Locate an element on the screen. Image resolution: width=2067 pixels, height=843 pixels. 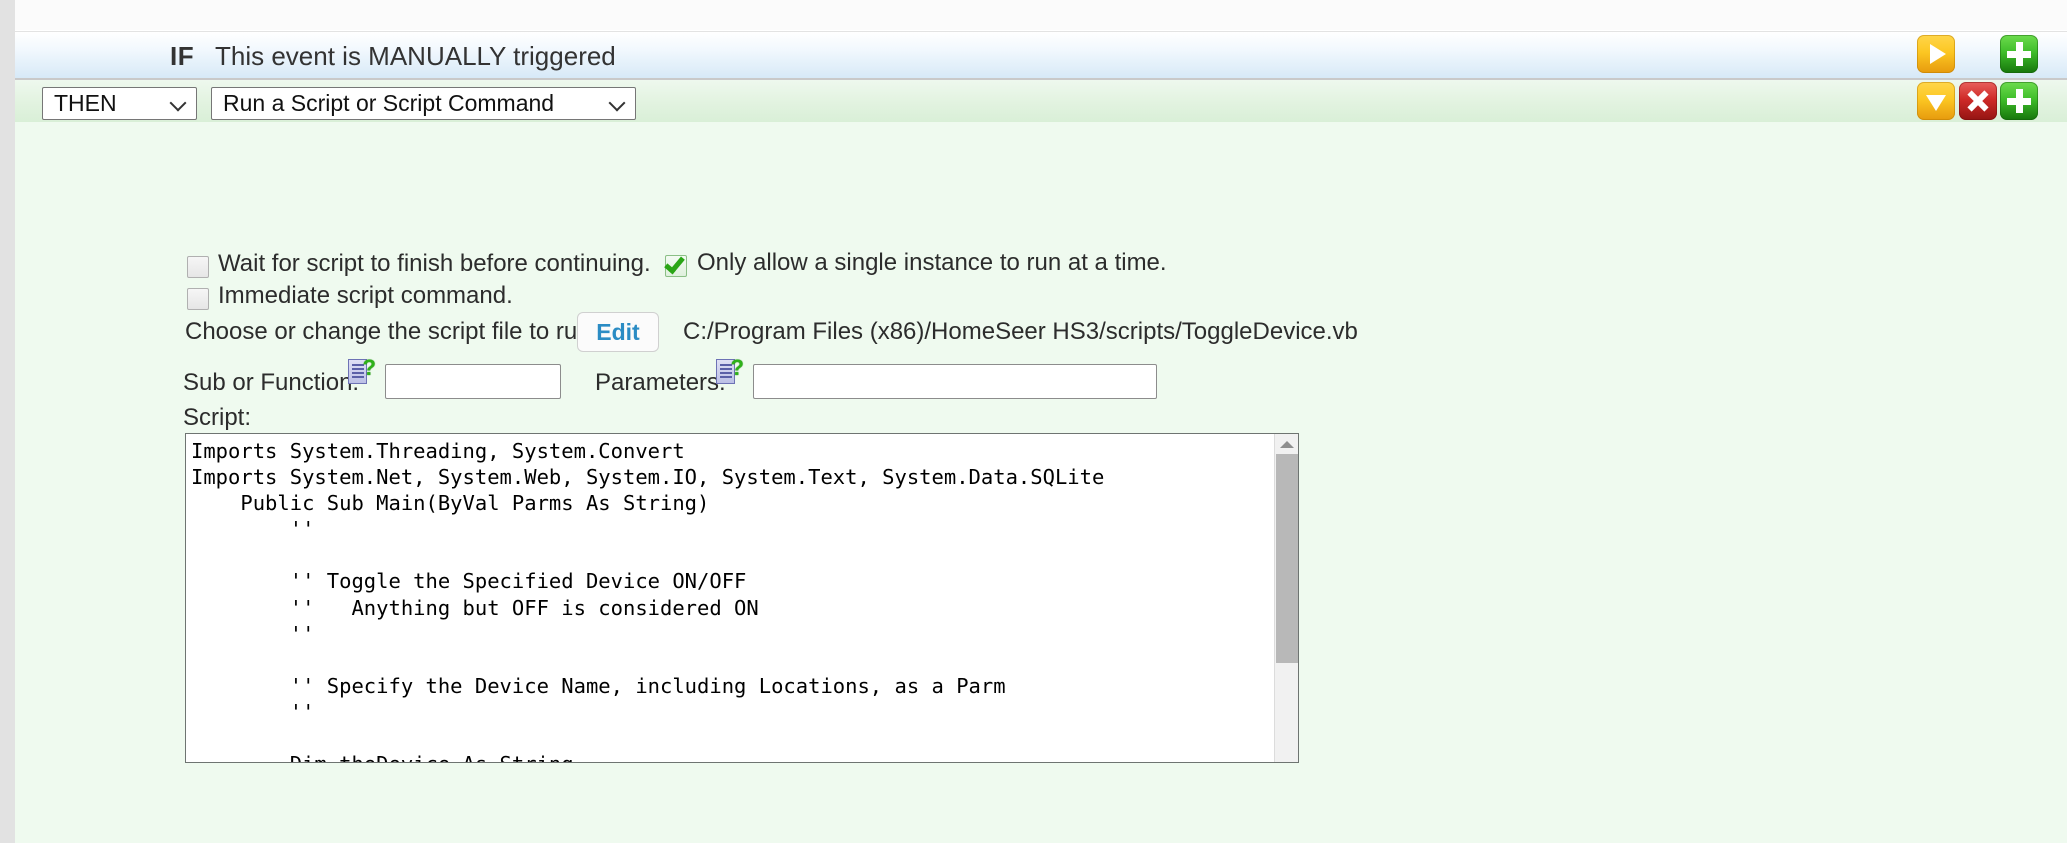
scrollbar-thumb is located at coordinates (1287, 558).